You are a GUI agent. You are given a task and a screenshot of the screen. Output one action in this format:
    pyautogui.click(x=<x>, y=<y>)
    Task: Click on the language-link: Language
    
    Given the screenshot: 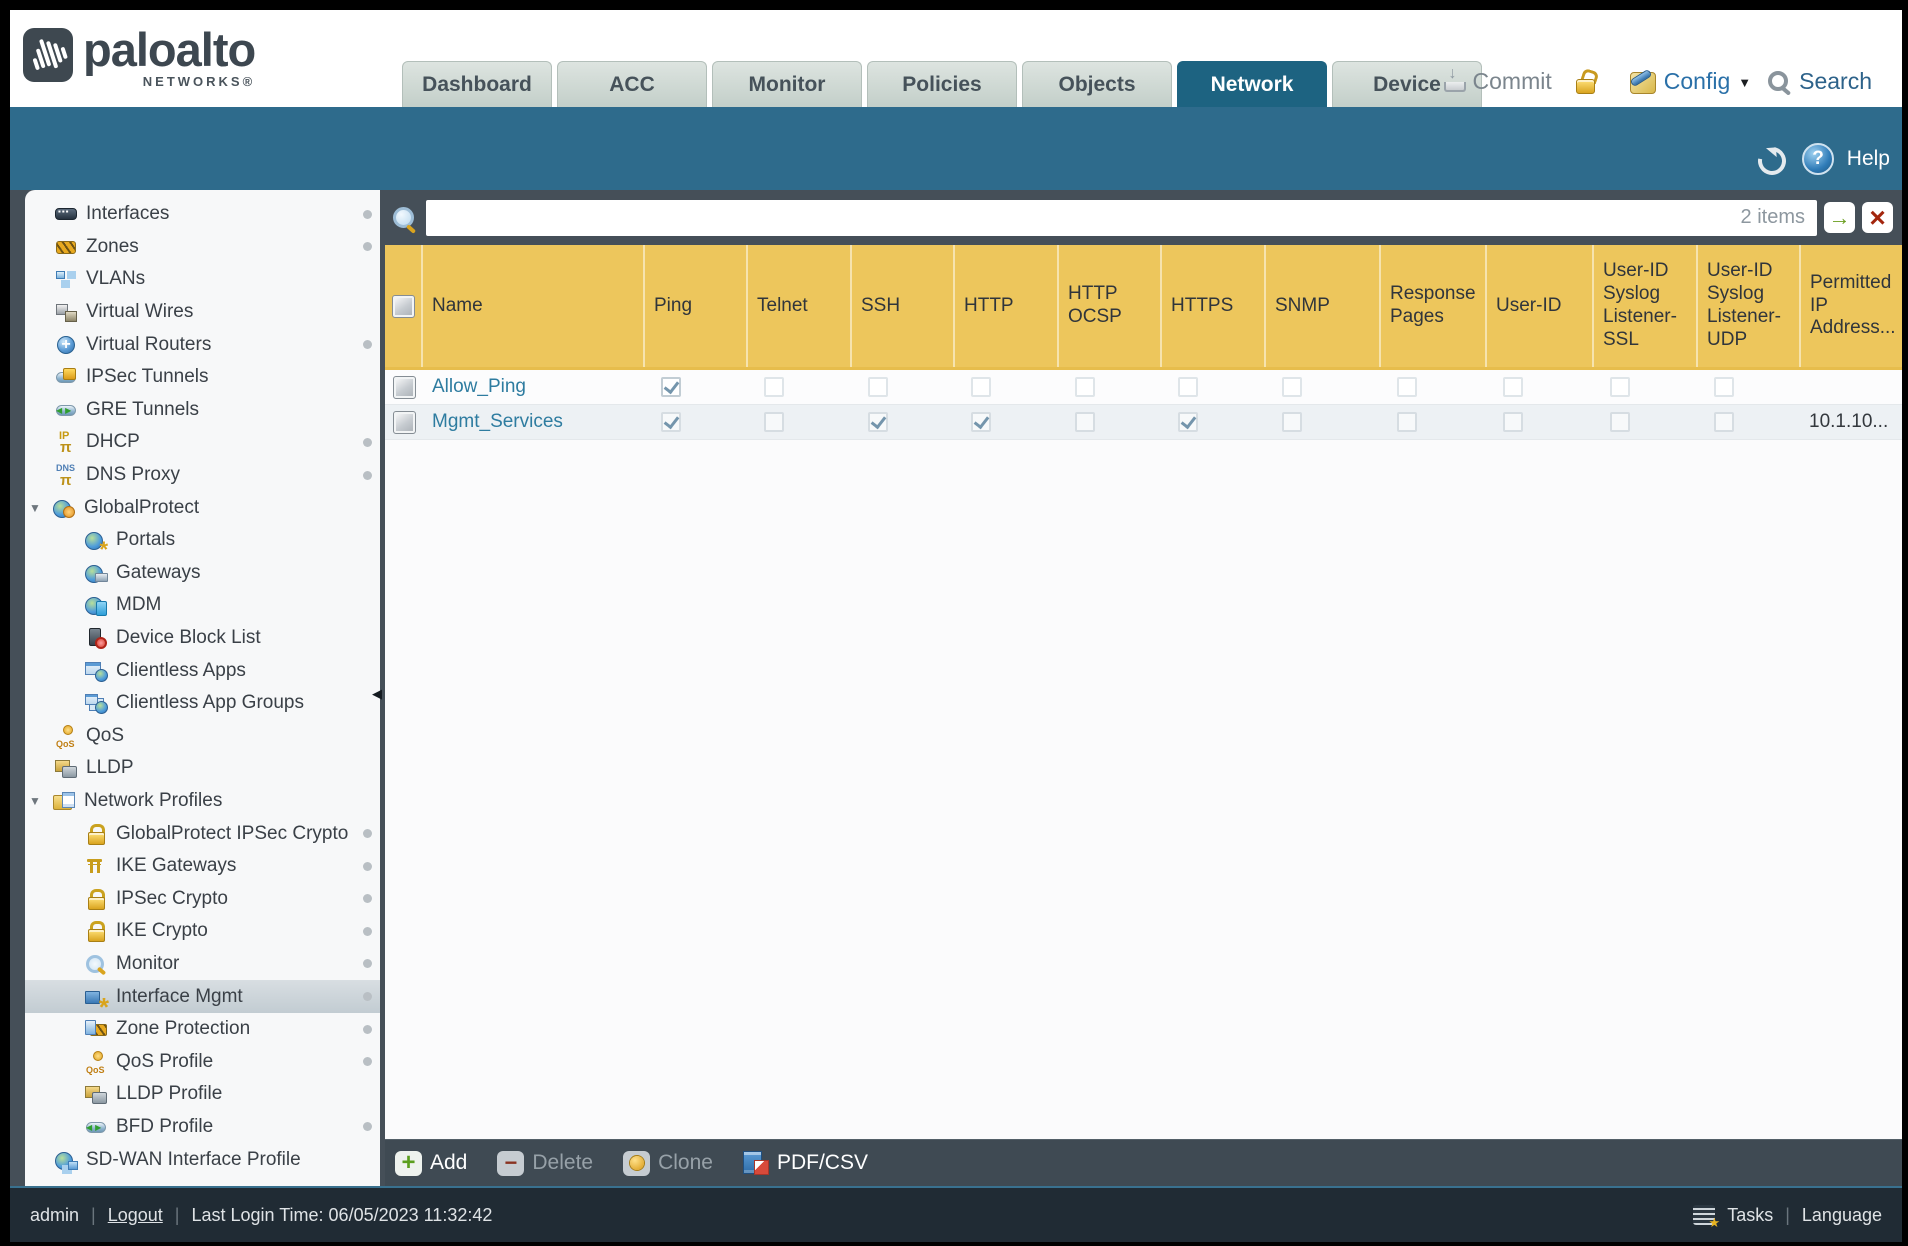 What is the action you would take?
    pyautogui.click(x=1842, y=1215)
    